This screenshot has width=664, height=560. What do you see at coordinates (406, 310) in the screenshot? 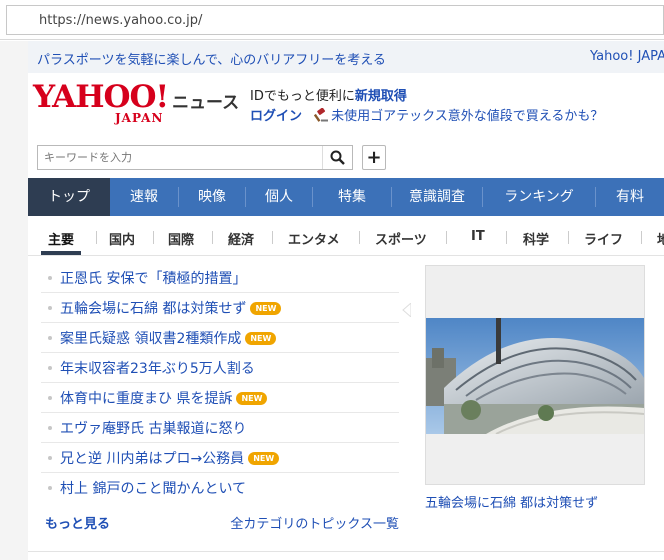
I see `topic-pointer-icon` at bounding box center [406, 310].